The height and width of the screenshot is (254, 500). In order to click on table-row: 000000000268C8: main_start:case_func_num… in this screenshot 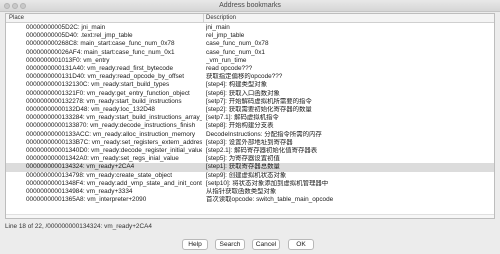, I will do `click(250, 44)`.